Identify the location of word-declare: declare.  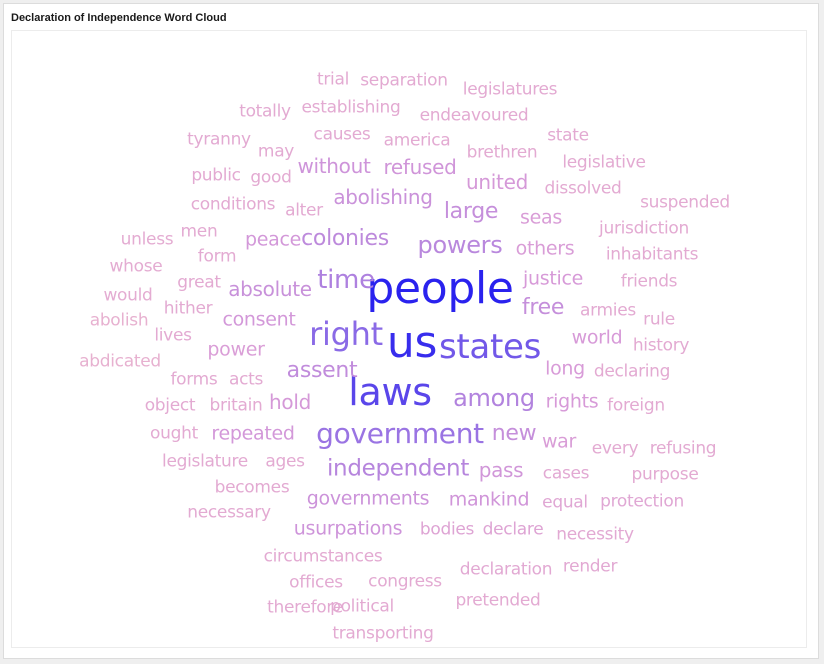
(513, 529).